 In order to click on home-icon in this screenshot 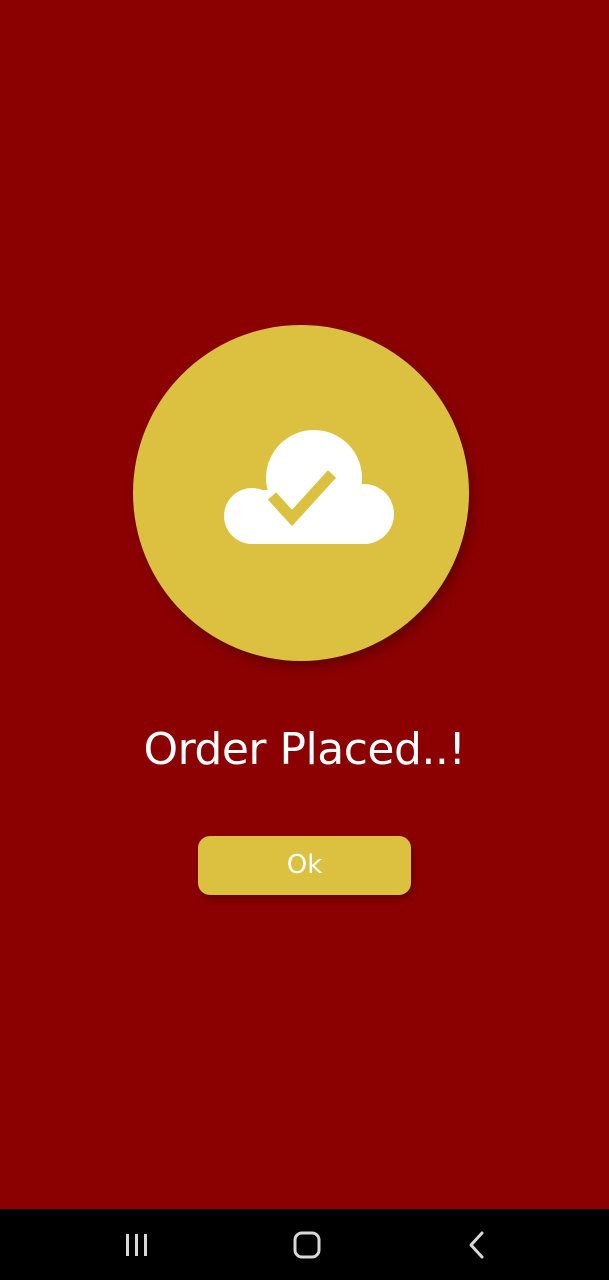, I will do `click(307, 1245)`.